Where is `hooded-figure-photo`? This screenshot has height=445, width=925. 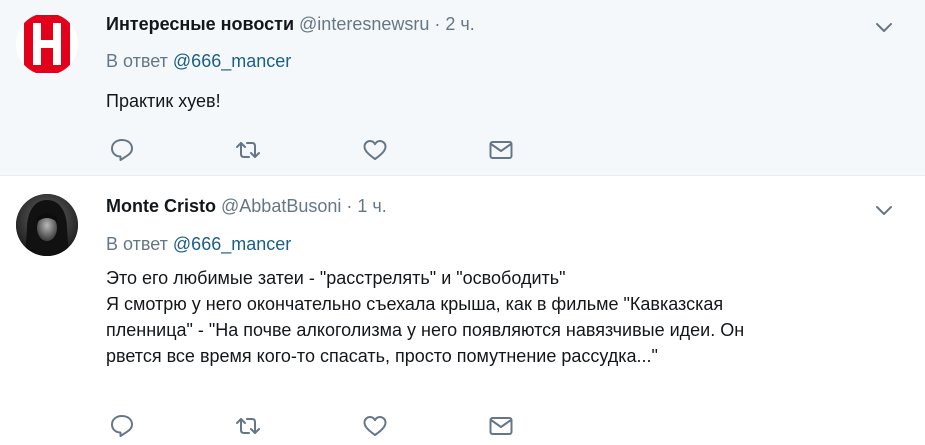
hooded-figure-photo is located at coordinates (47, 225).